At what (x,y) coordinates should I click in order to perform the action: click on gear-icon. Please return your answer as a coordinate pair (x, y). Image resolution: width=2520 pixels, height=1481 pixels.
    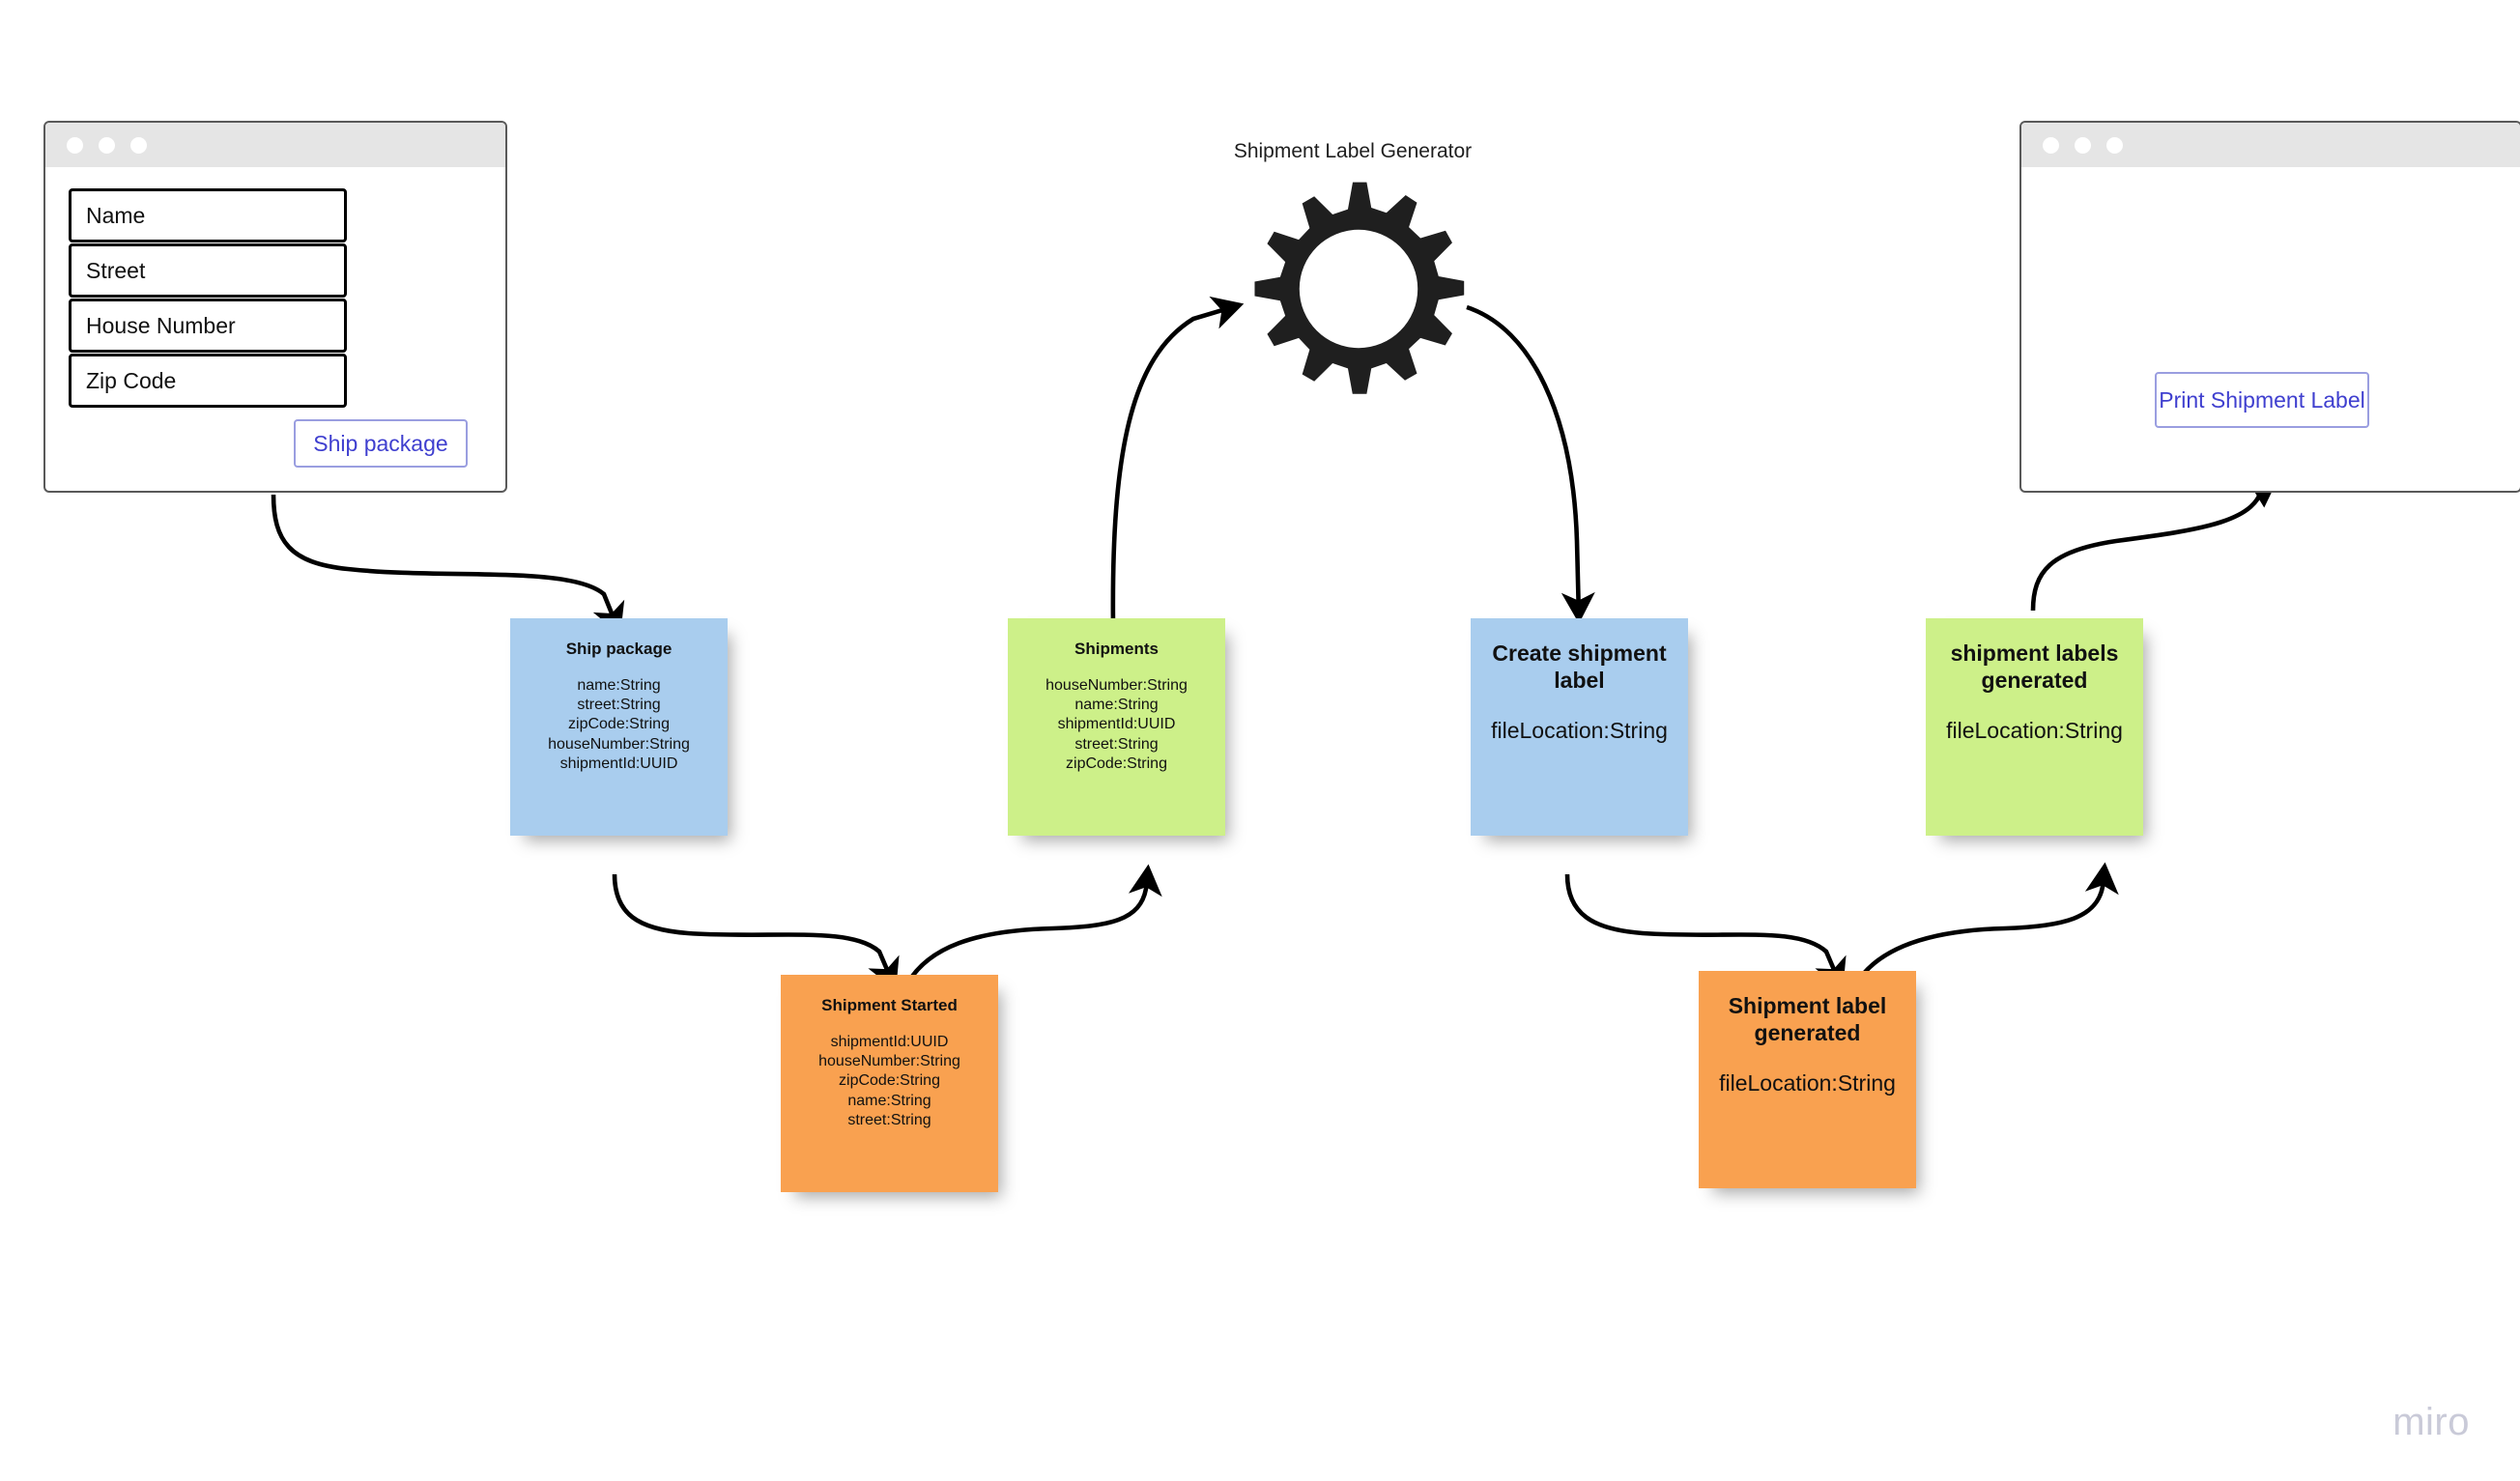
    Looking at the image, I should click on (1359, 288).